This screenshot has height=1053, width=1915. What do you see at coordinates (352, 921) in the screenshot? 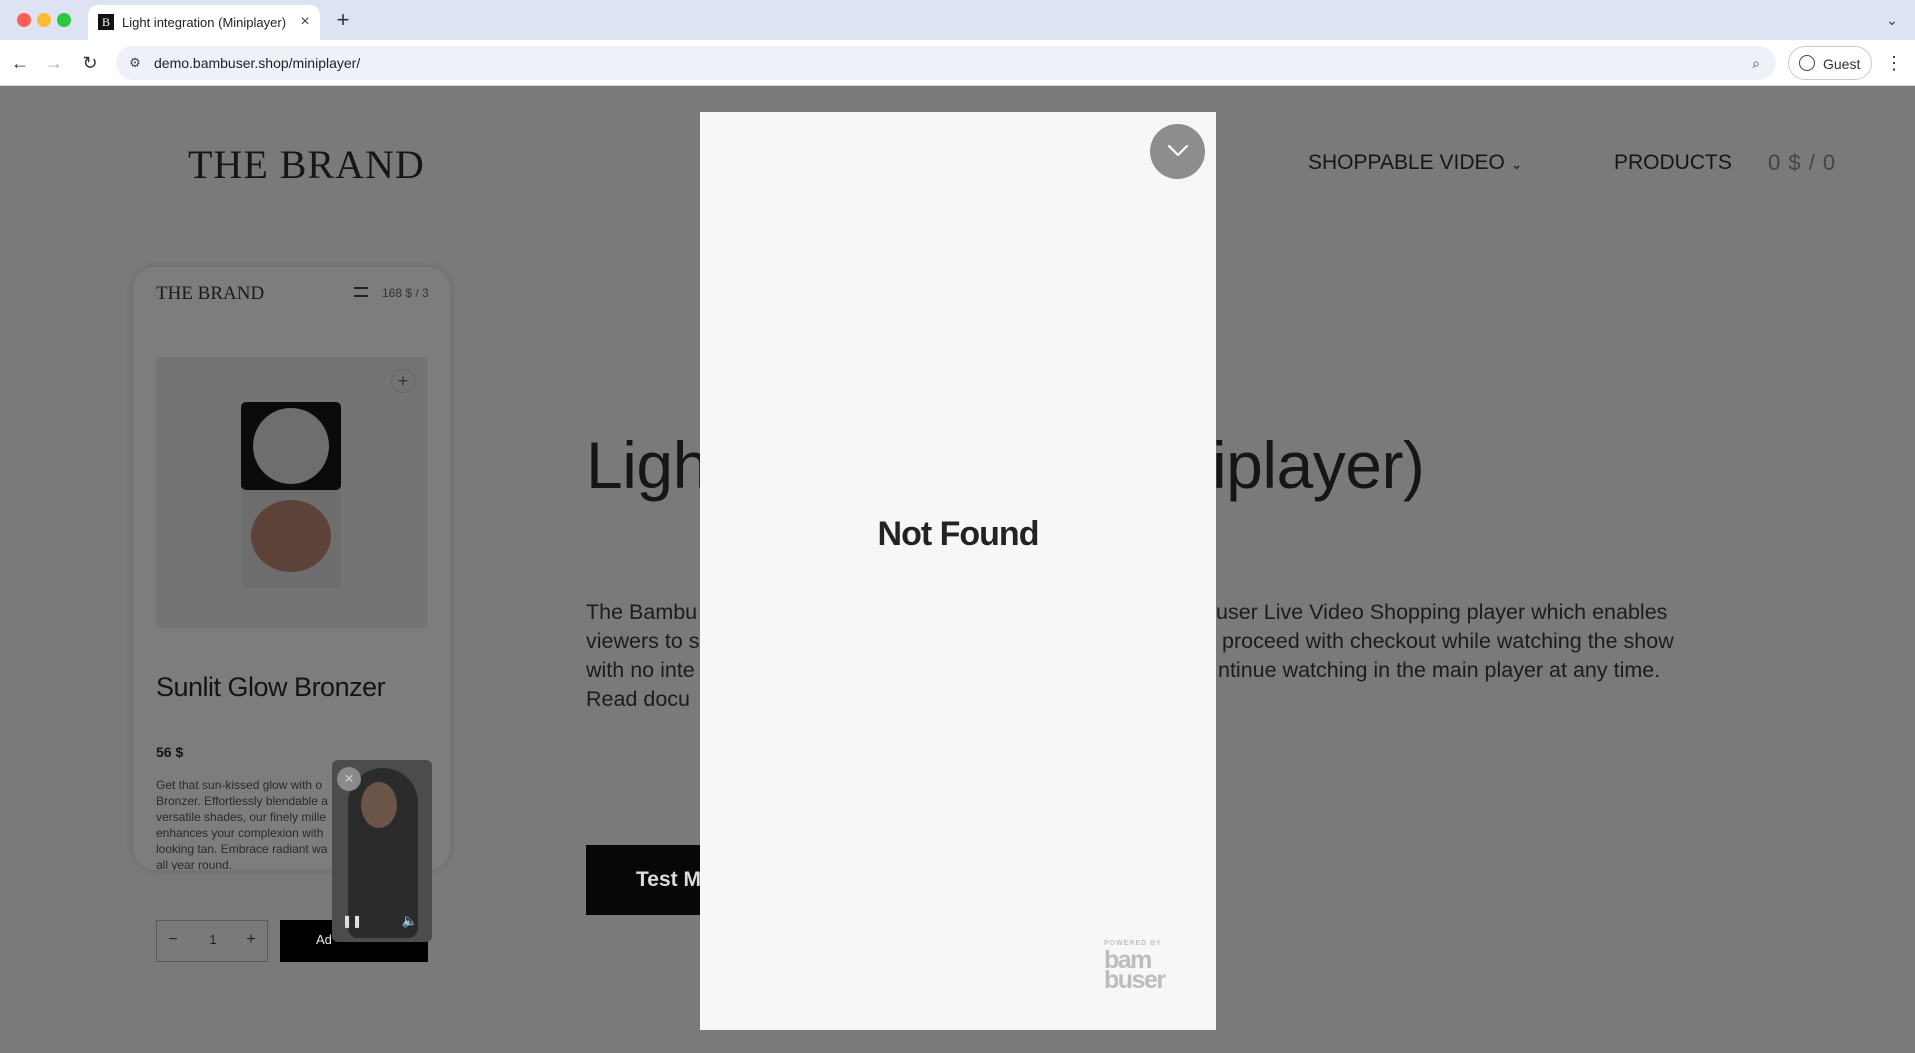
I see `pause-icon: ❚❚` at bounding box center [352, 921].